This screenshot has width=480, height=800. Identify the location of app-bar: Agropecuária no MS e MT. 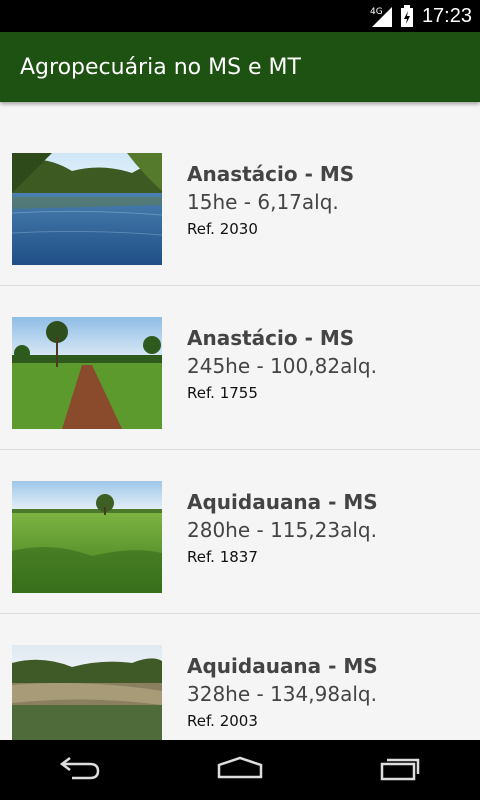
(240, 67).